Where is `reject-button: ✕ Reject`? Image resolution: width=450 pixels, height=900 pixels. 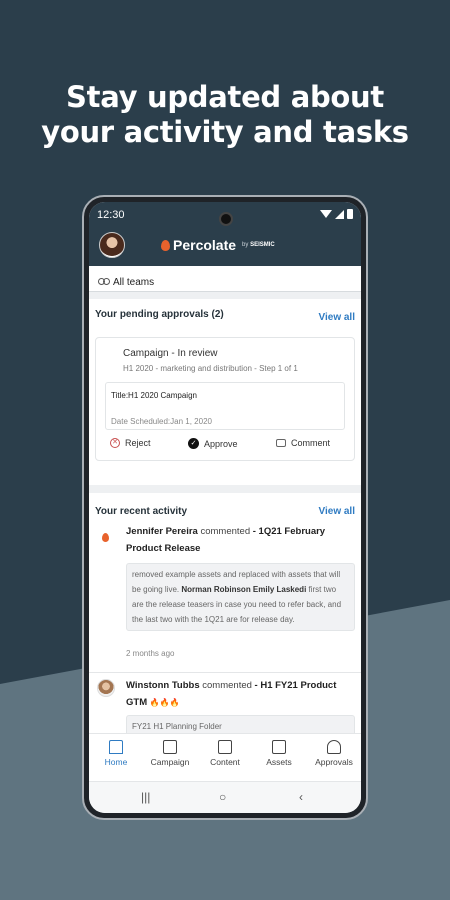
reject-button: ✕ Reject is located at coordinates (130, 443).